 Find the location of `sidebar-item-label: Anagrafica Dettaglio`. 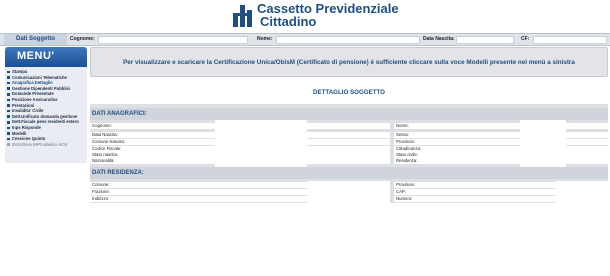

sidebar-item-label: Anagrafica Dettaglio is located at coordinates (32, 83).